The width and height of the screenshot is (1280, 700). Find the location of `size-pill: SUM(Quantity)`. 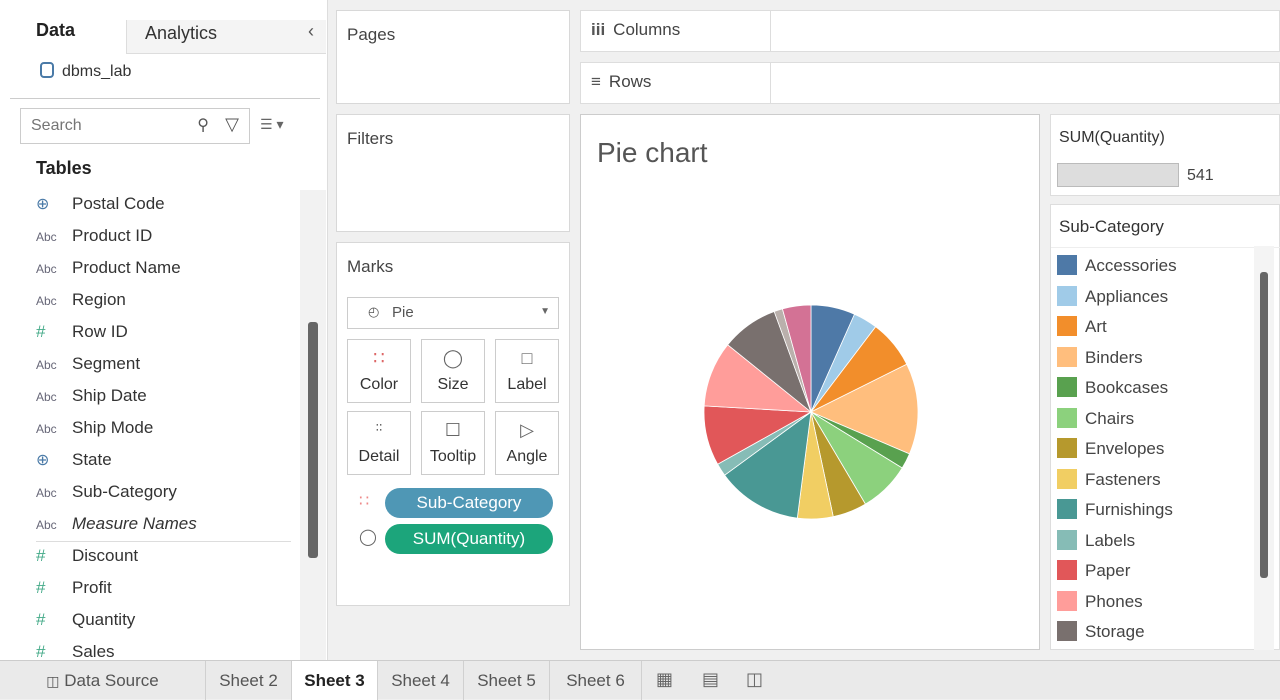

size-pill: SUM(Quantity) is located at coordinates (469, 539).